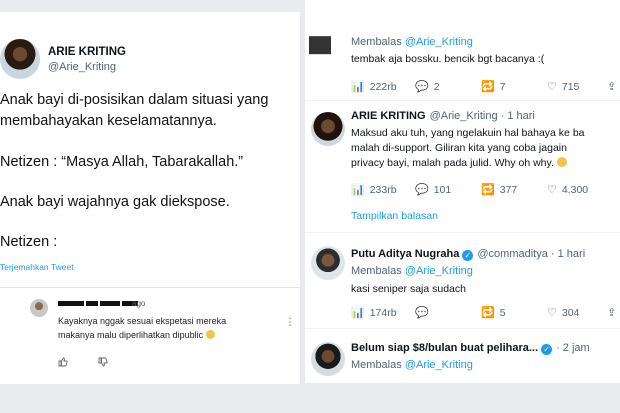 This screenshot has width=620, height=413. I want to click on tweet-header: ARIE KRITING @Arie_Kriting, so click(63, 59).